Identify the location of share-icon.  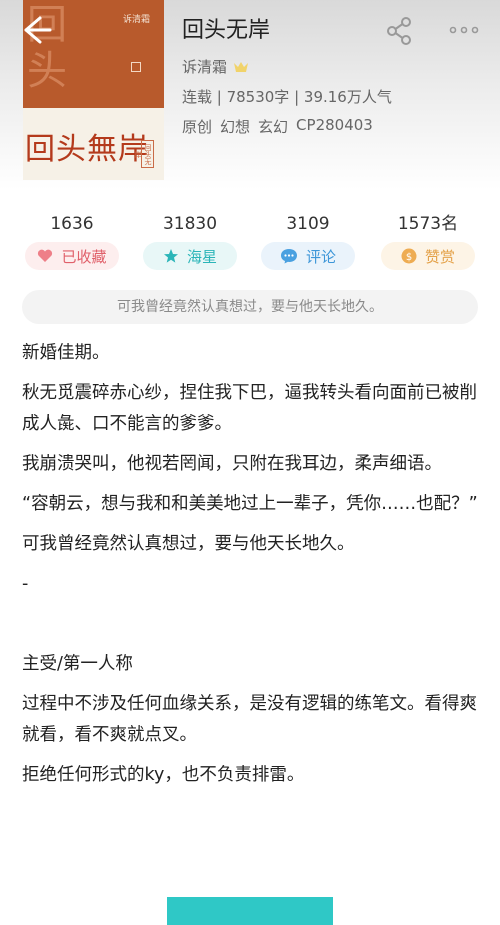
(399, 31).